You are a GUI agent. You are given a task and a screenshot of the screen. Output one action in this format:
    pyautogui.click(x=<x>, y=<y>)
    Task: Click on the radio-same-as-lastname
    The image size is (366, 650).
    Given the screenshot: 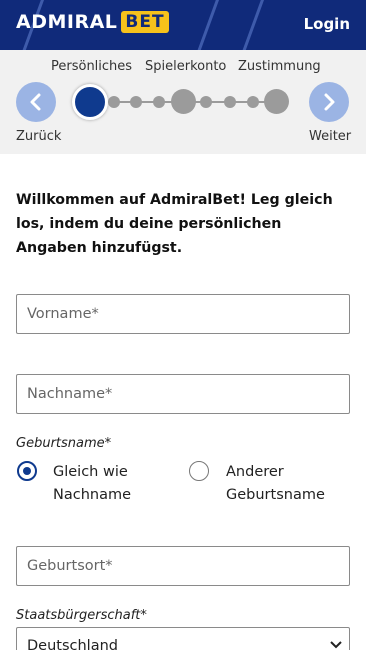 What is the action you would take?
    pyautogui.click(x=27, y=471)
    